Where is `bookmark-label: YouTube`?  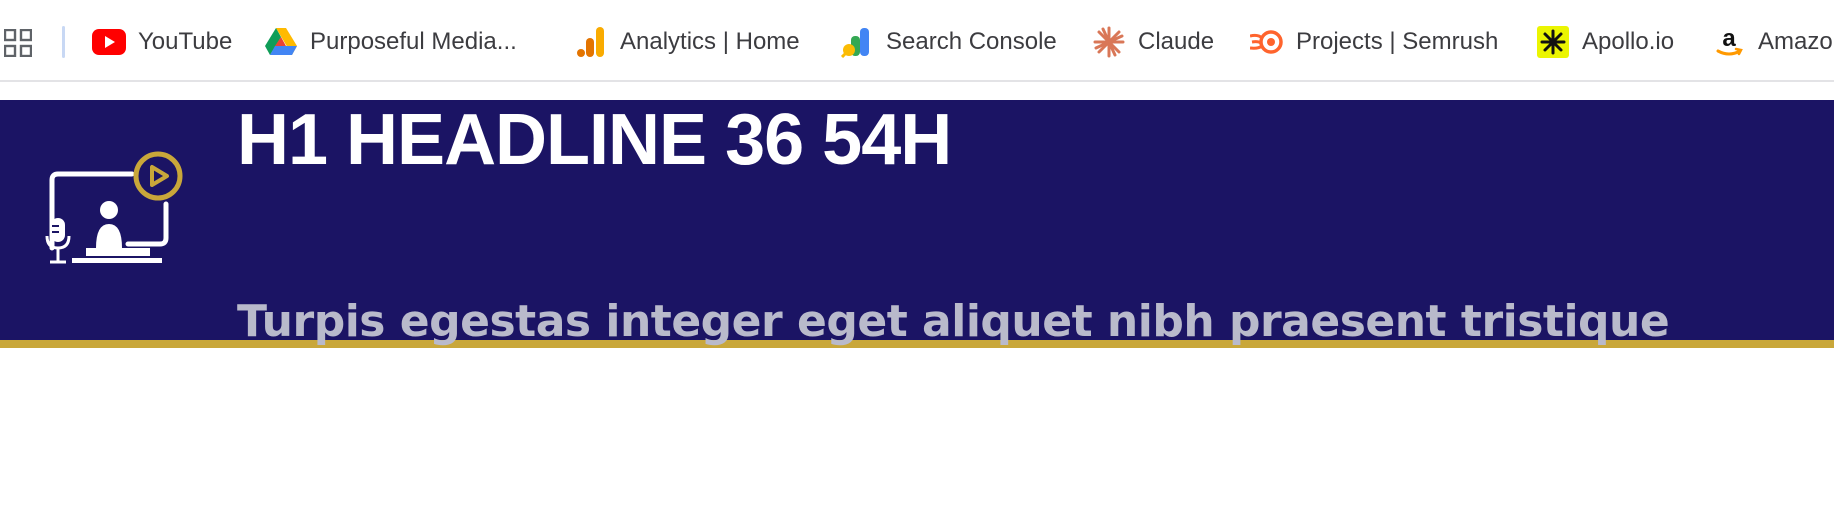 bookmark-label: YouTube is located at coordinates (185, 41).